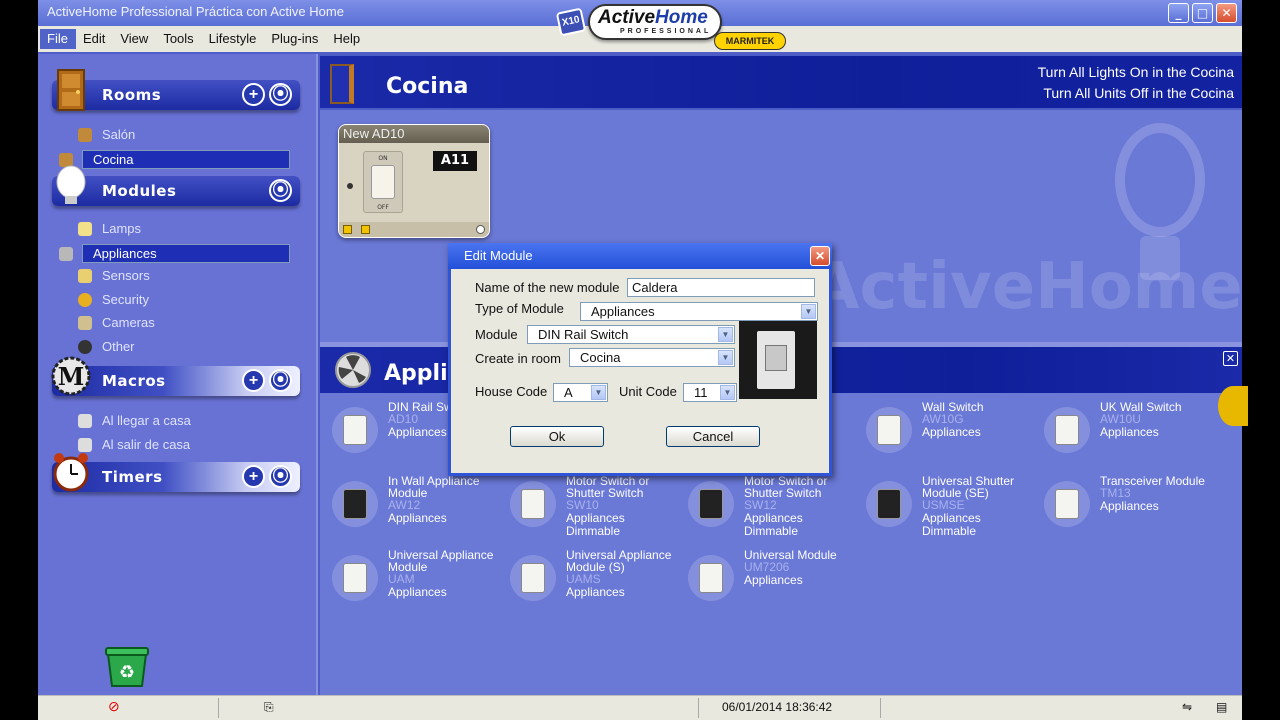  I want to click on timers-header: Timers + ⦿, so click(176, 472).